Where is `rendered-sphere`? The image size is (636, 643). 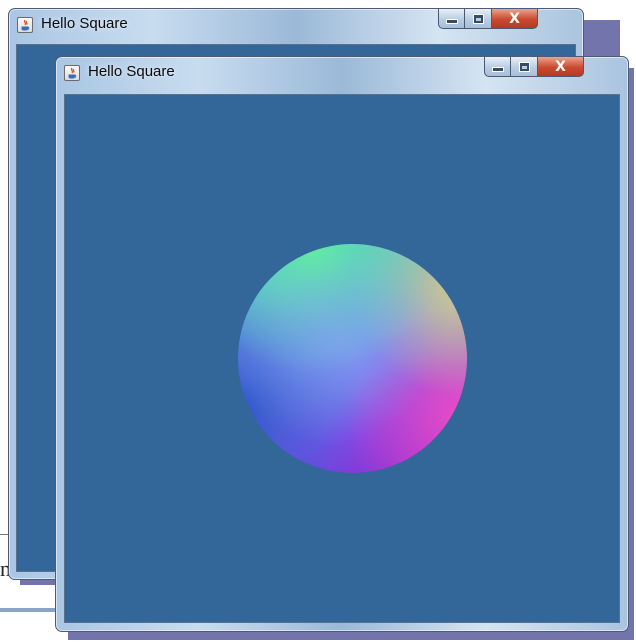 rendered-sphere is located at coordinates (352, 358).